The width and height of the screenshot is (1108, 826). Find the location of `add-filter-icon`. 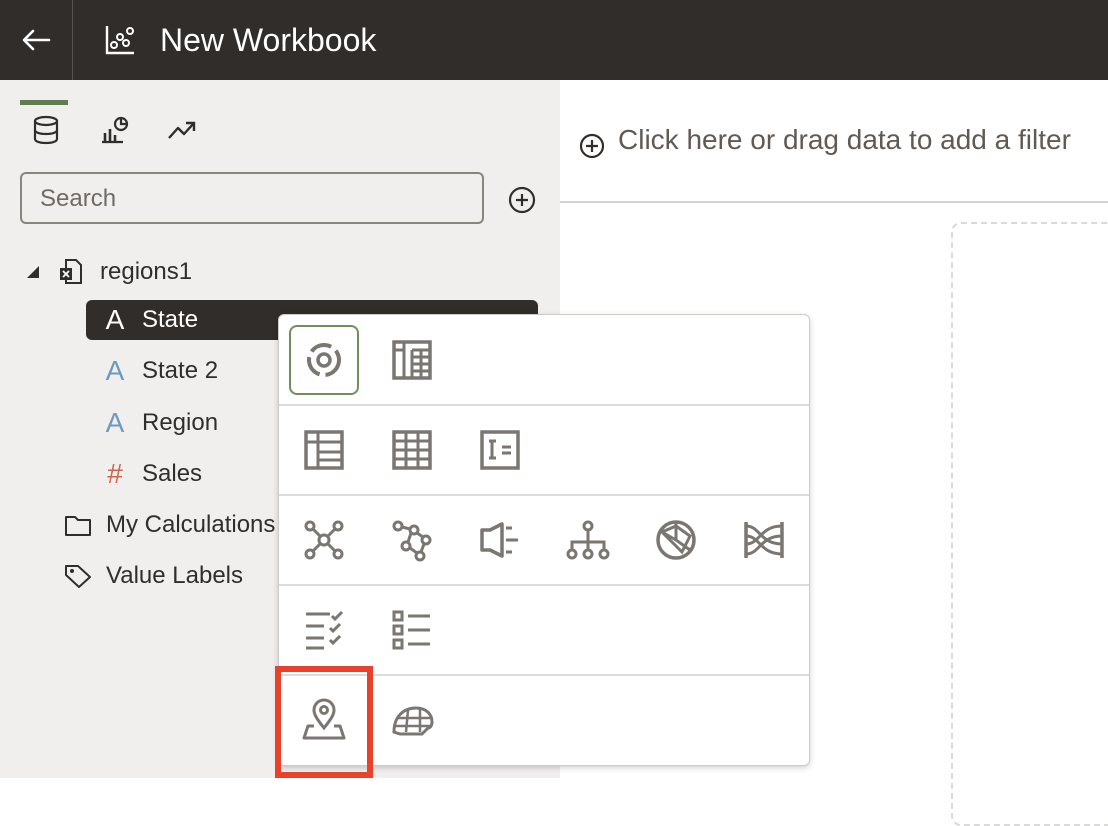

add-filter-icon is located at coordinates (592, 146).